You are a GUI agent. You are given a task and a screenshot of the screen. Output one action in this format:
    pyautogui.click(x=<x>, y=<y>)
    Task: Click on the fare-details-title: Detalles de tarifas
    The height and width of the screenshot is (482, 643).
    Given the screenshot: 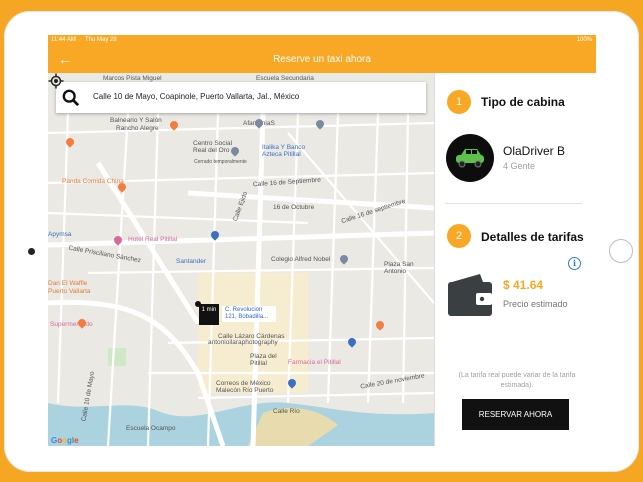 What is the action you would take?
    pyautogui.click(x=532, y=237)
    